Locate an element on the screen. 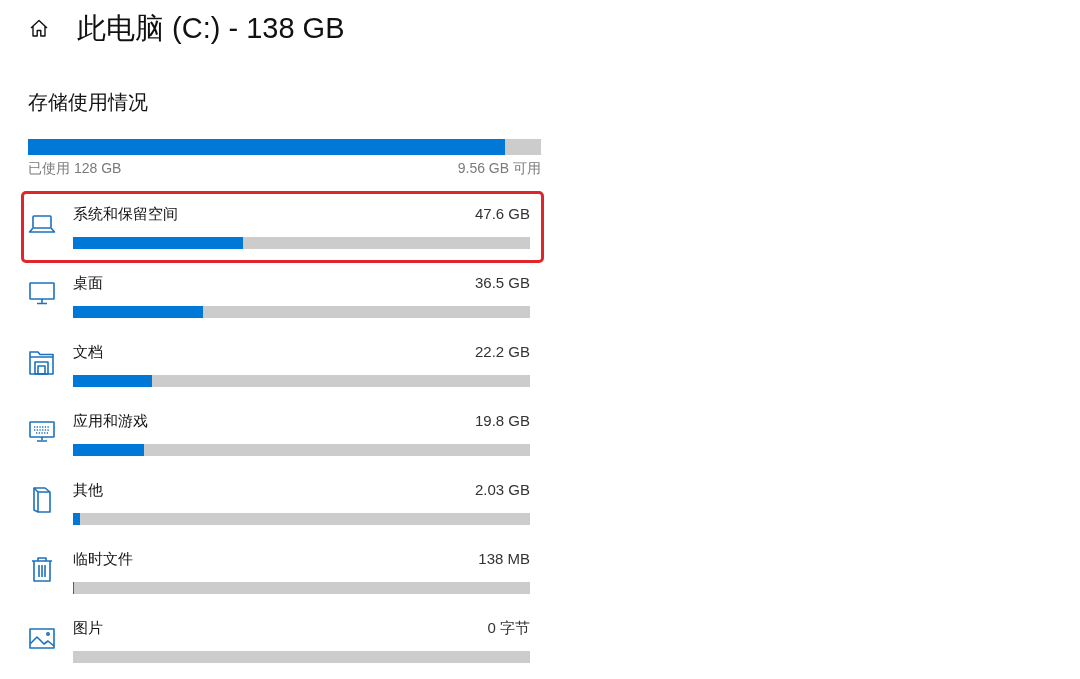  category-name: 文档 is located at coordinates (88, 352).